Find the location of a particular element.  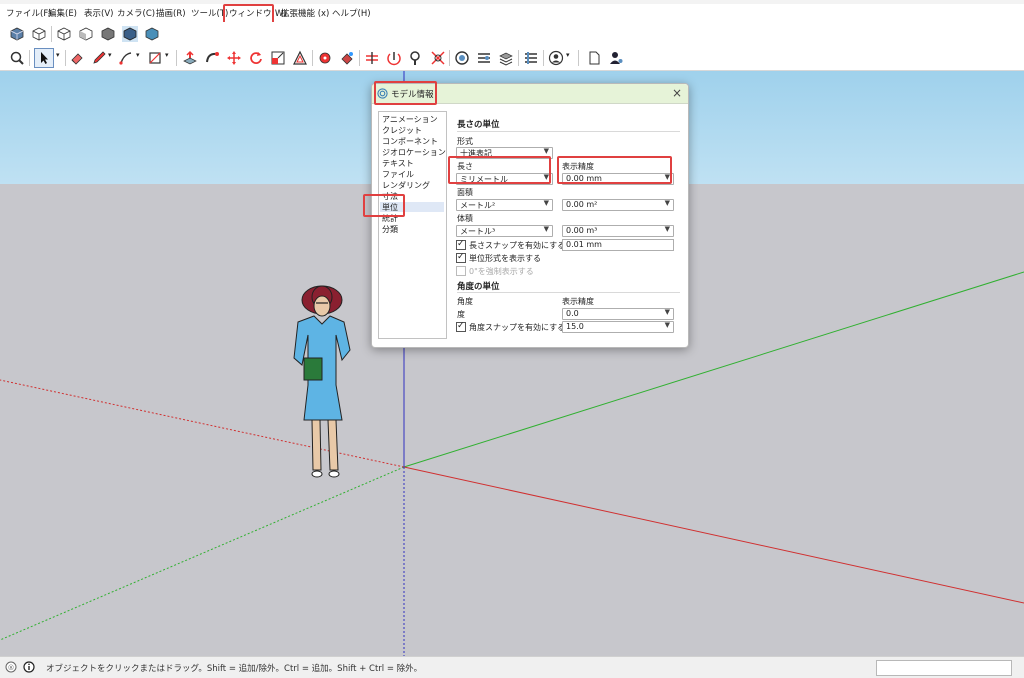

area-precision-select: 0.00 m² ▼ is located at coordinates (618, 205).